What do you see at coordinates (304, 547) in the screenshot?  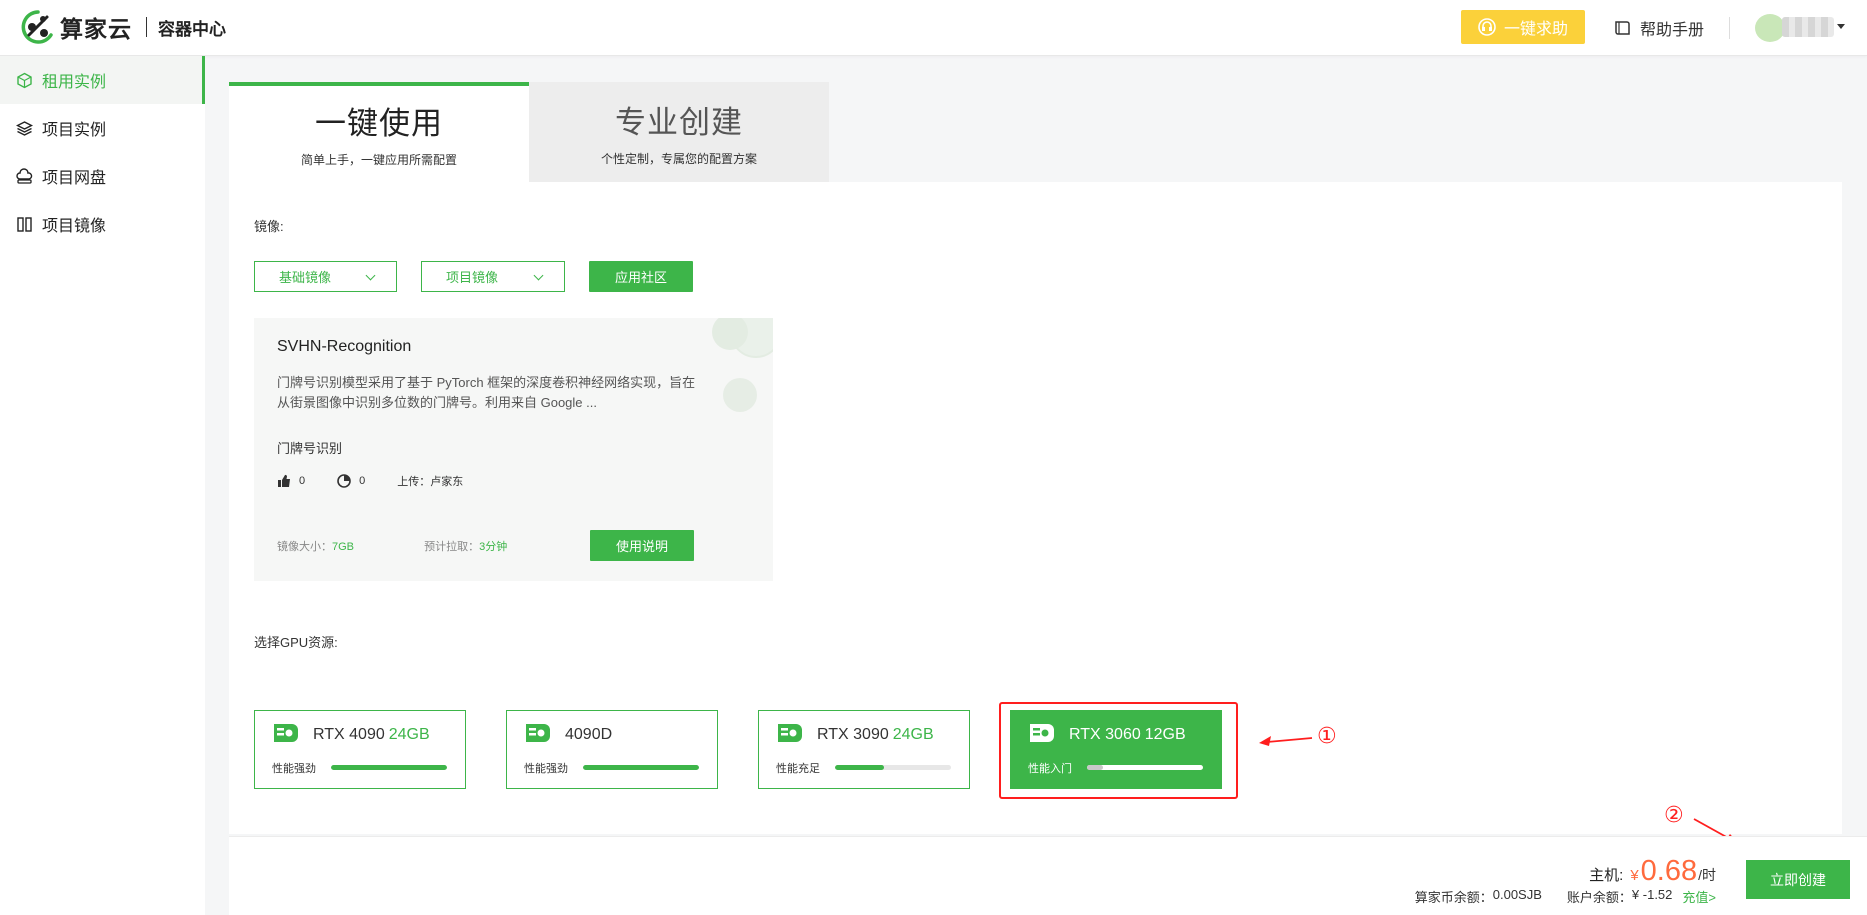 I see `size-label: 镜像大小：` at bounding box center [304, 547].